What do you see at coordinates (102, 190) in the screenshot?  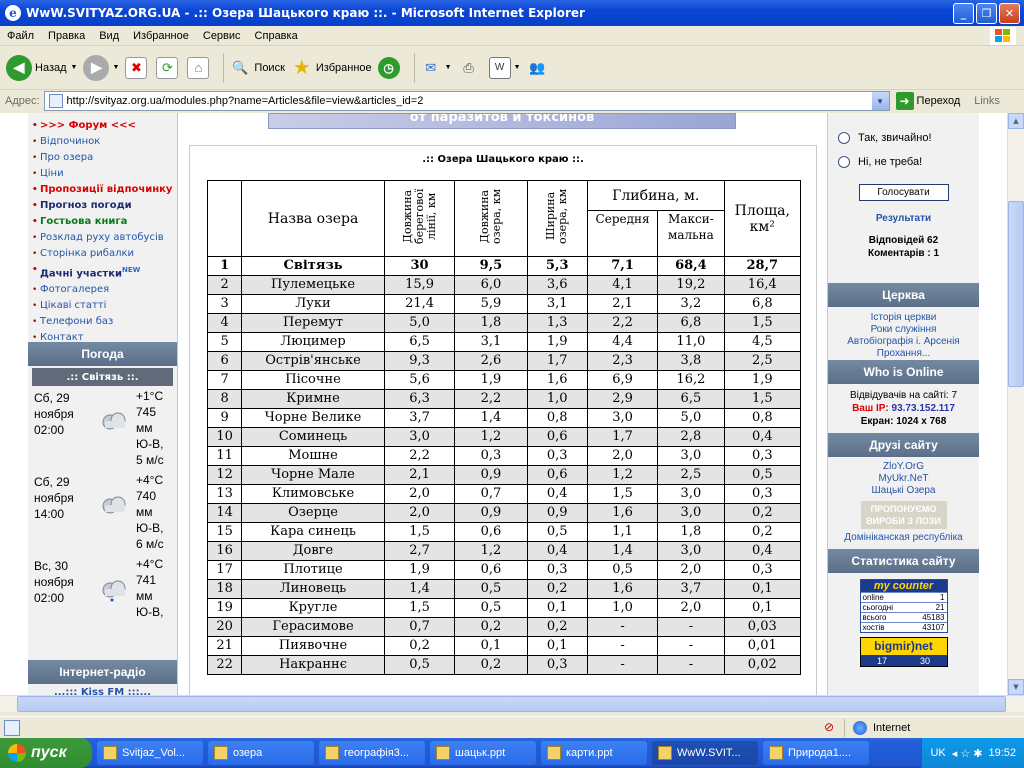 I see `nav-link: Пропозиції відпочинку` at bounding box center [102, 190].